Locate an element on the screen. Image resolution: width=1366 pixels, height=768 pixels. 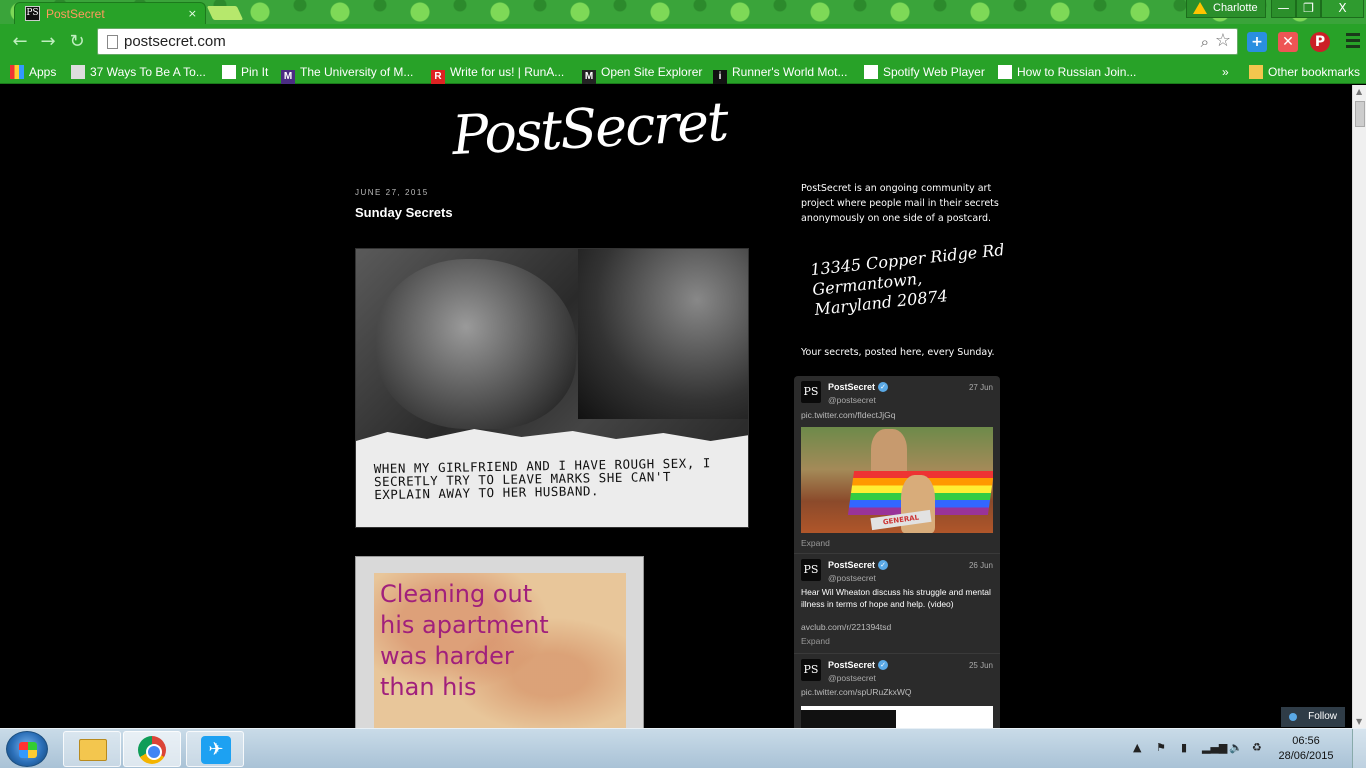
windows-taskbar: ✈ ▲ ⚑ ▮ ▂▄▆ 🔈 ♻ 06:56 28/06/2015 is located at coordinates (683, 748).